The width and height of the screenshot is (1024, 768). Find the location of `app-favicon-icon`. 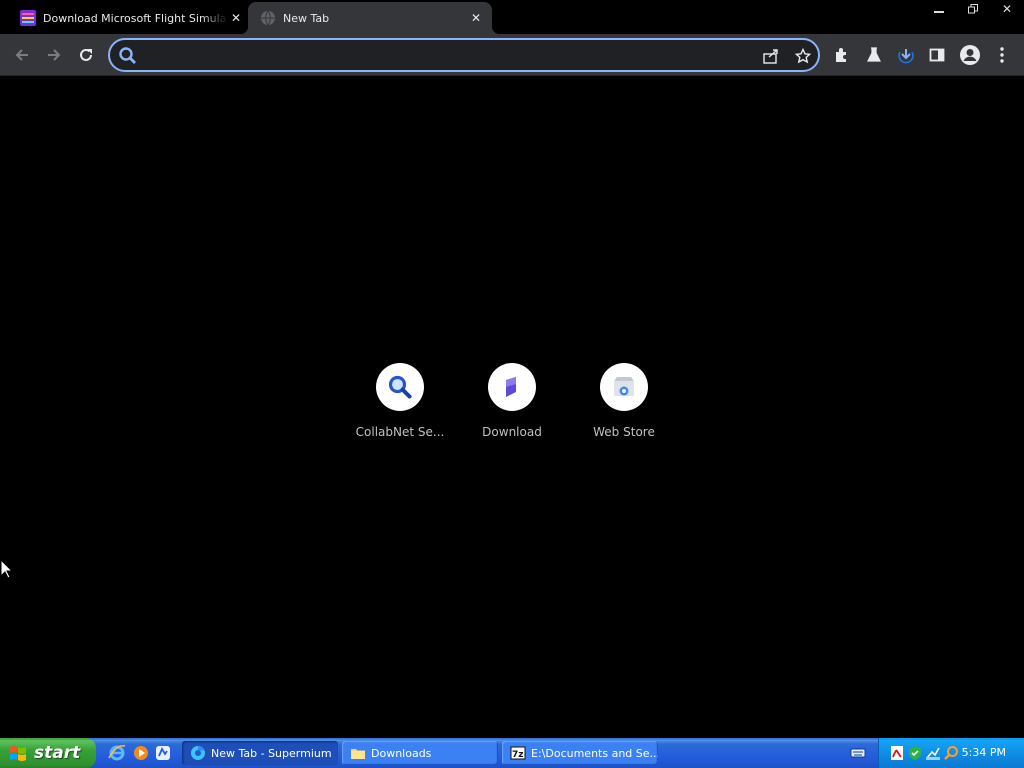

app-favicon-icon is located at coordinates (28, 18).